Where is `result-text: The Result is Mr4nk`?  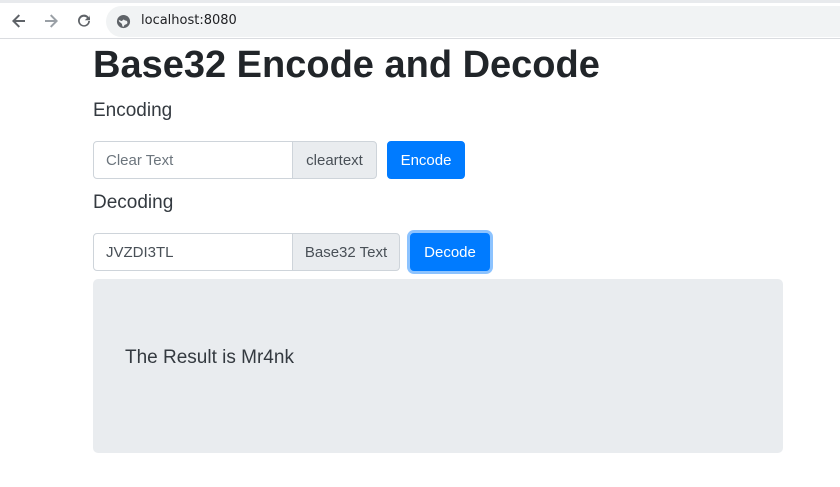
result-text: The Result is Mr4nk is located at coordinates (209, 357).